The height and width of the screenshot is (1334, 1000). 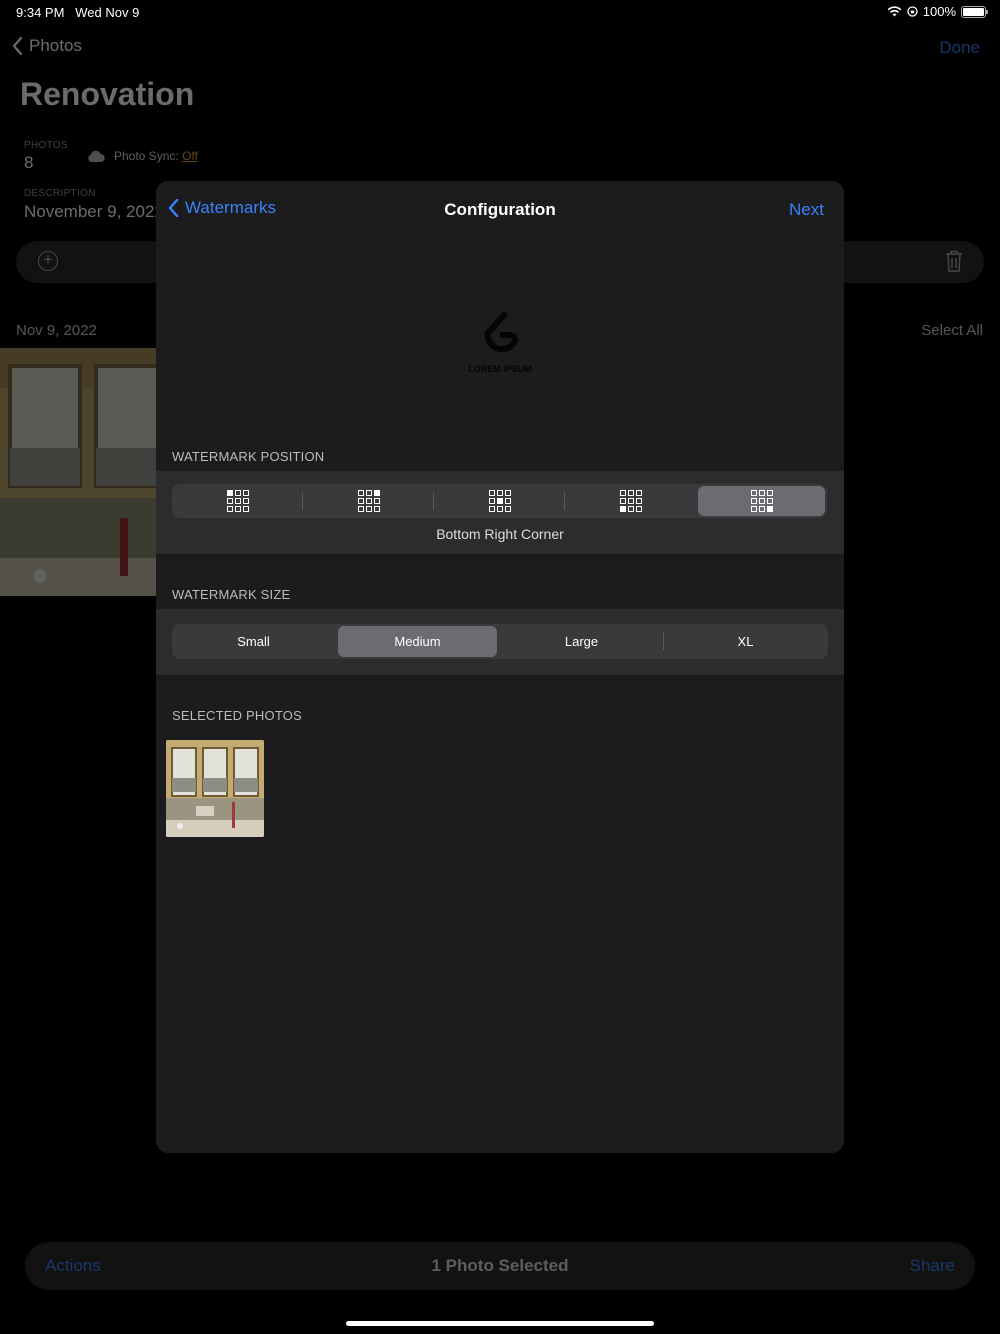 I want to click on grid-center-icon, so click(x=499, y=501).